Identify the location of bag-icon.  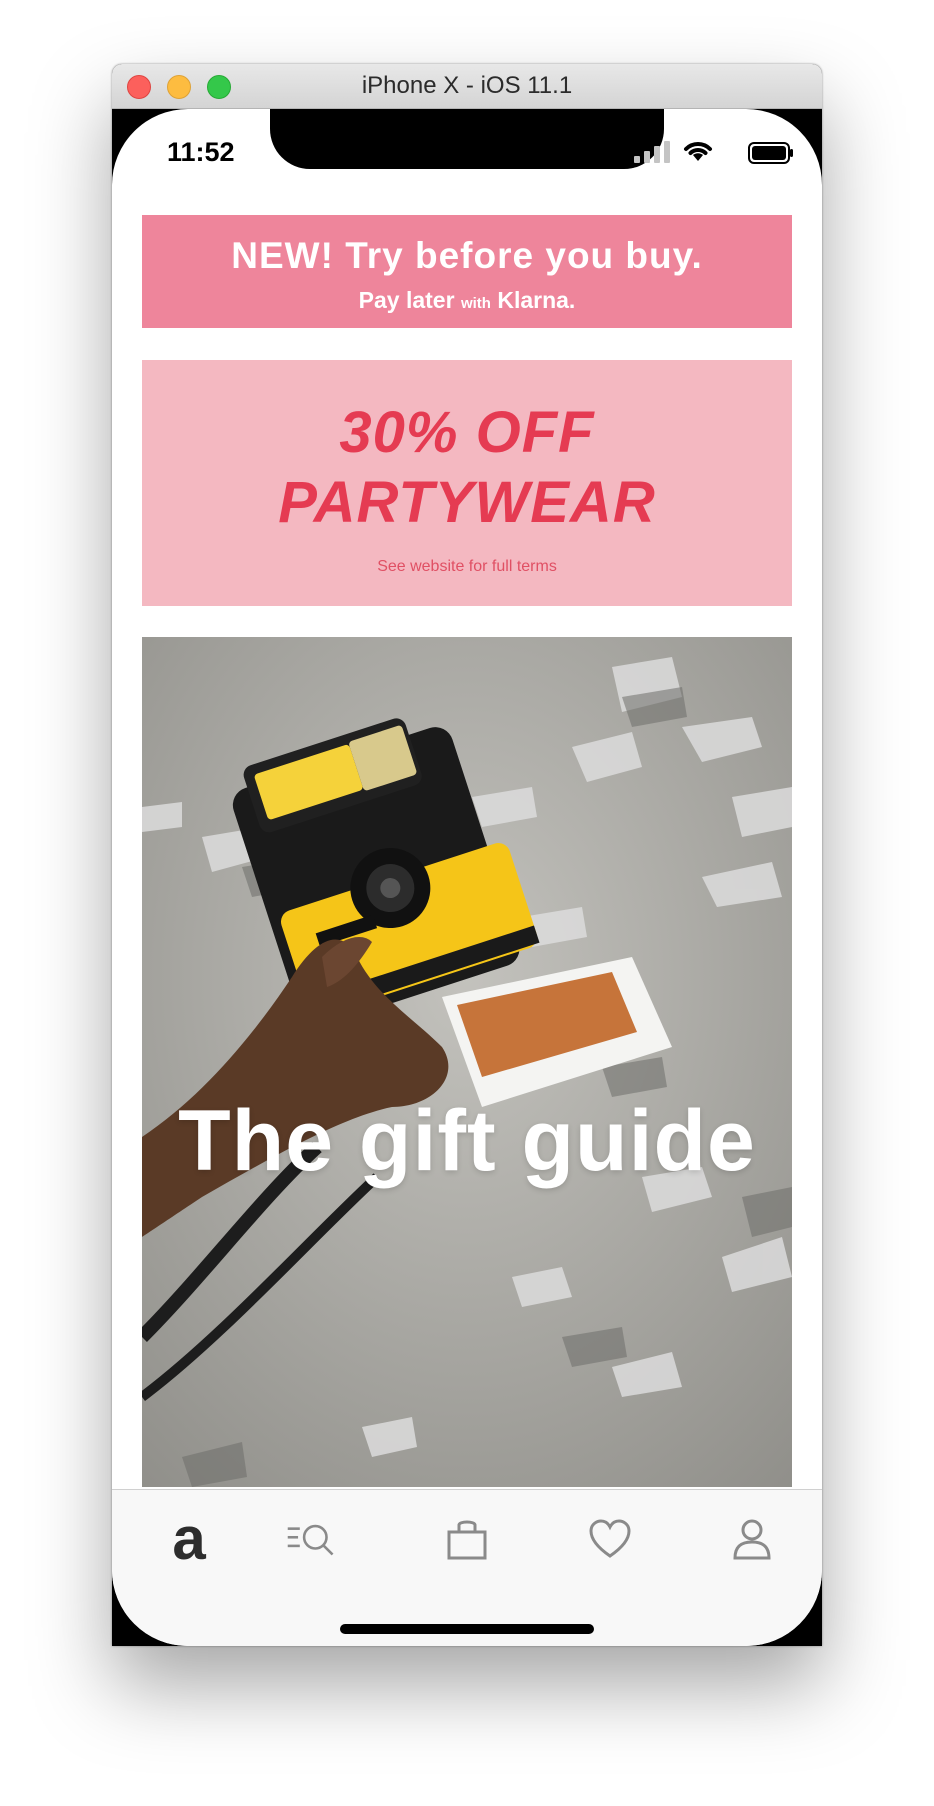
(467, 1540).